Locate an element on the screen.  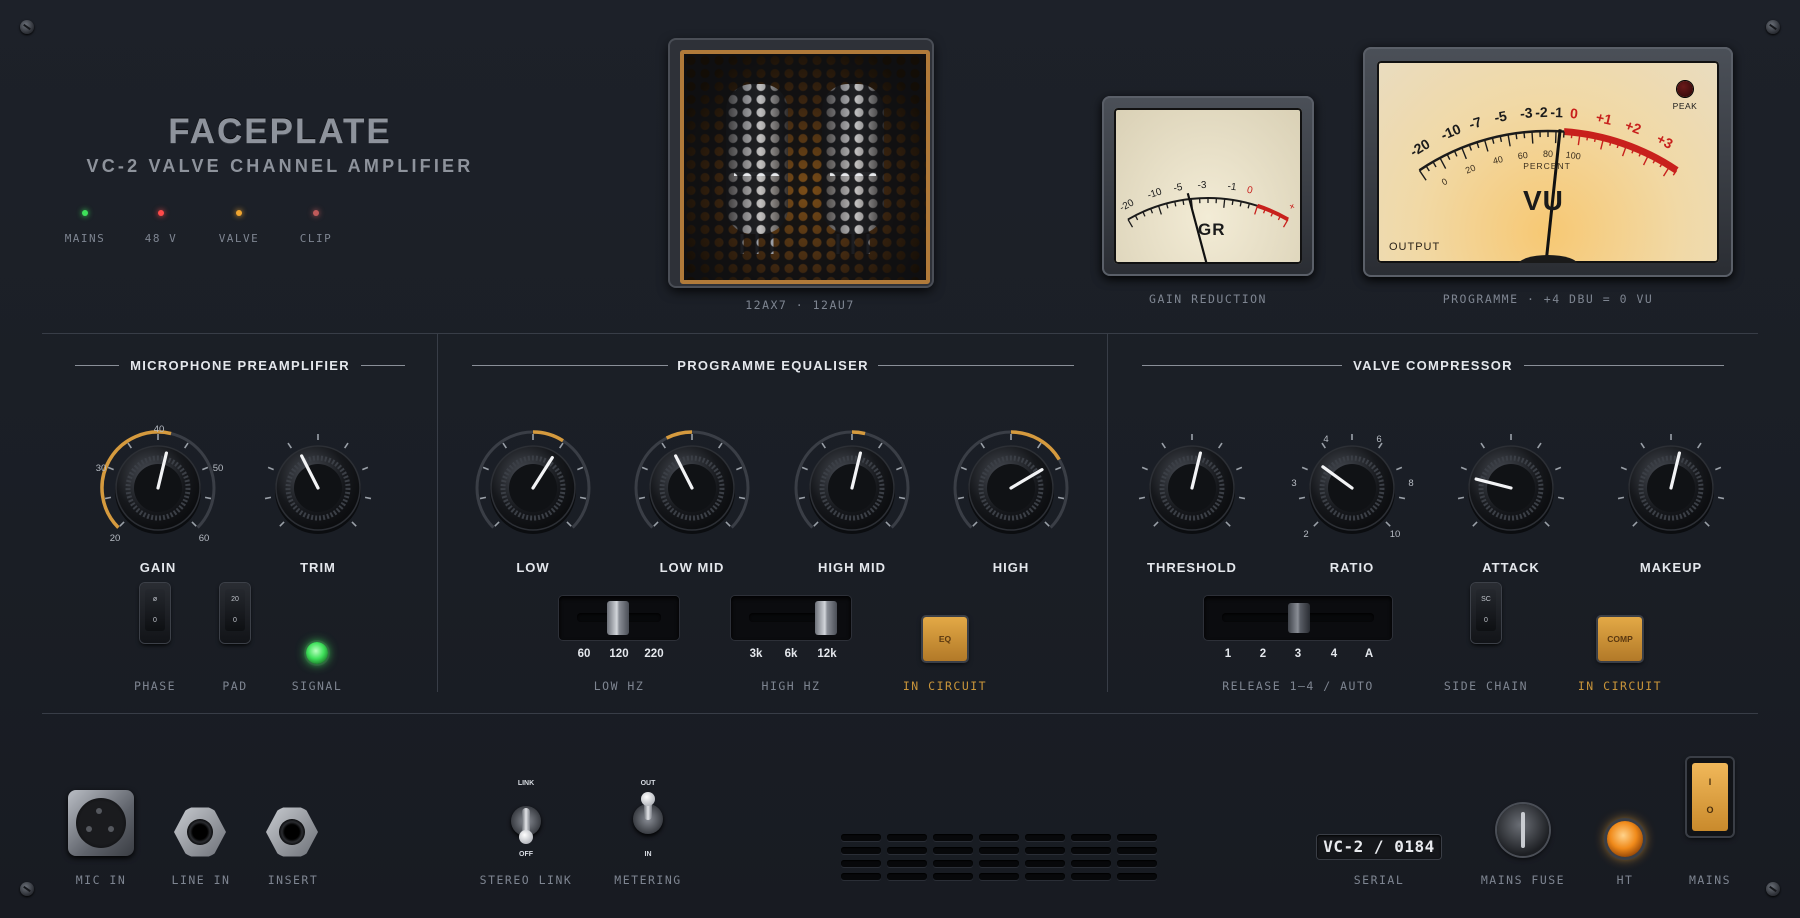
eq-in-circuit-button: EQ is located at coordinates (945, 639).